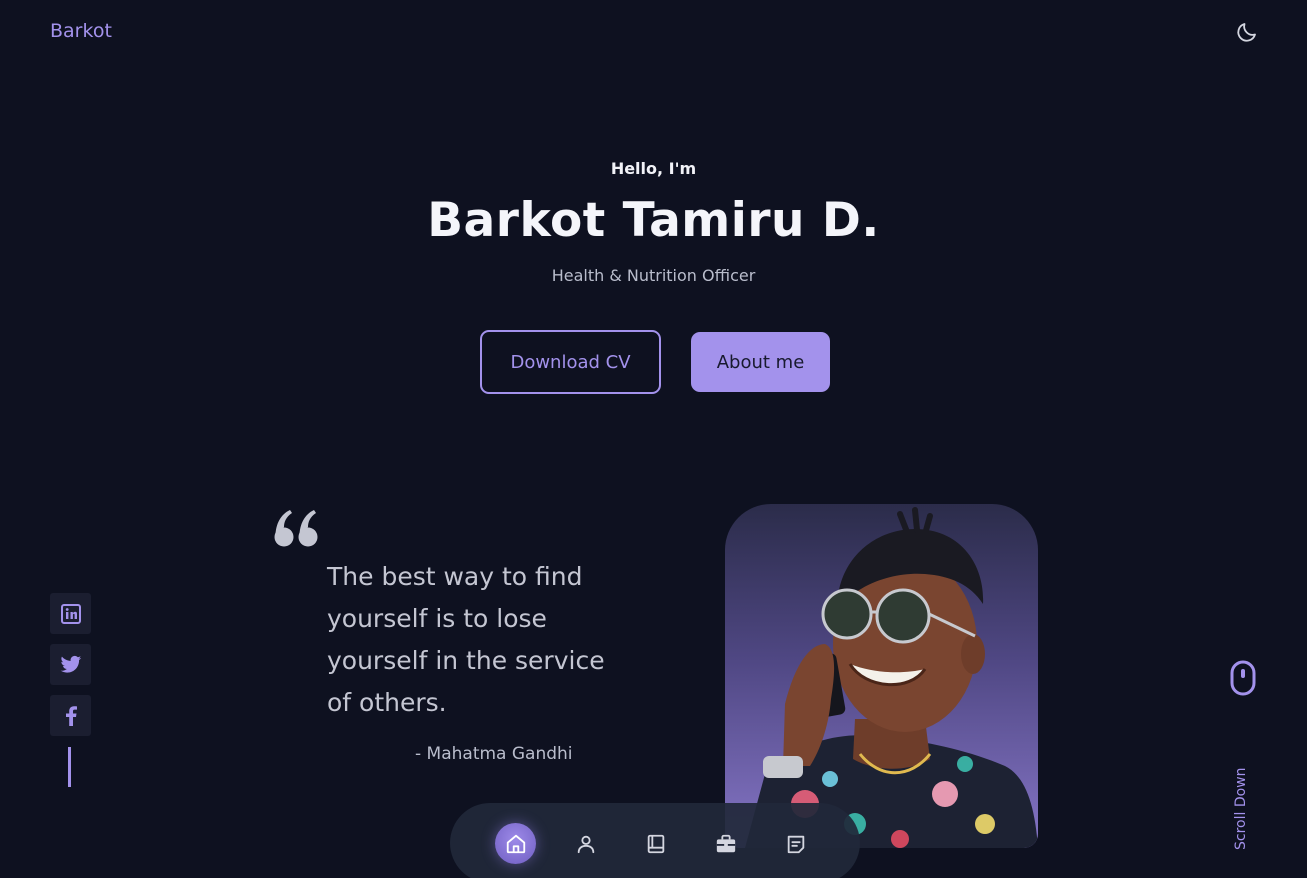 The height and width of the screenshot is (878, 1307). What do you see at coordinates (81, 31) in the screenshot?
I see `site-logo: Barkot` at bounding box center [81, 31].